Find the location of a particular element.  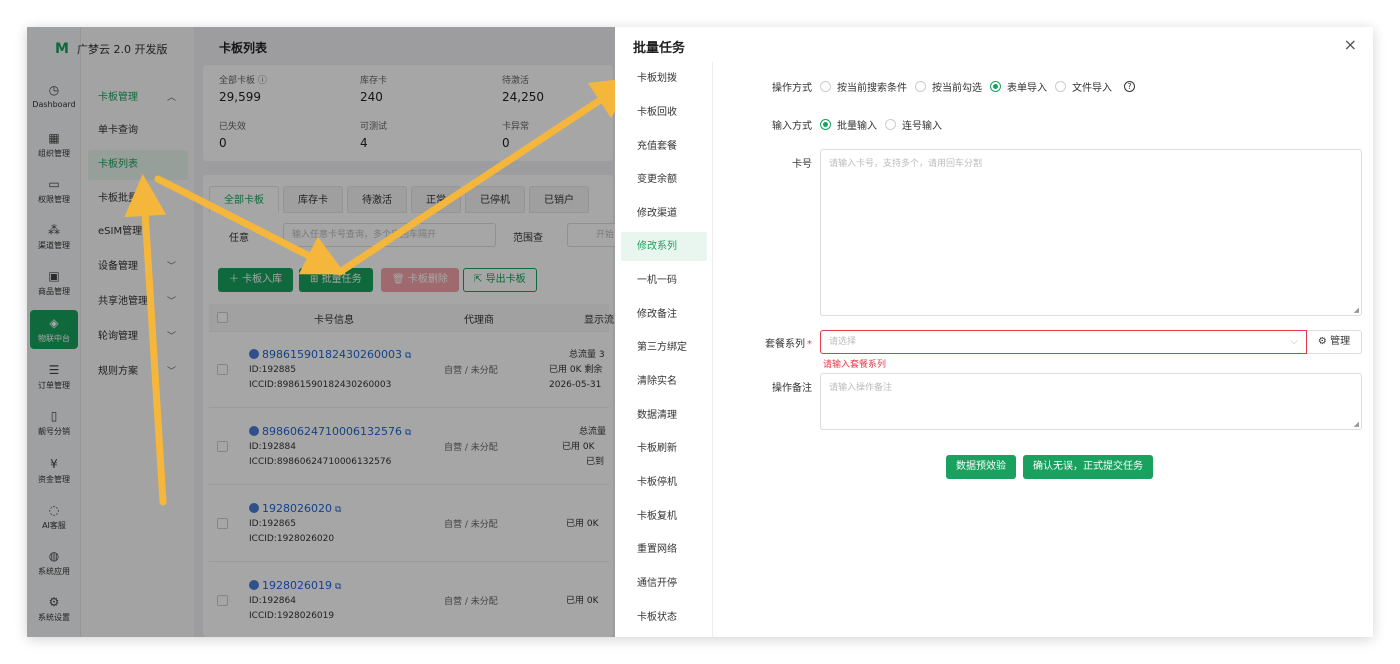

input-radio-group: 批量输入 连号输入 is located at coordinates (885, 124).